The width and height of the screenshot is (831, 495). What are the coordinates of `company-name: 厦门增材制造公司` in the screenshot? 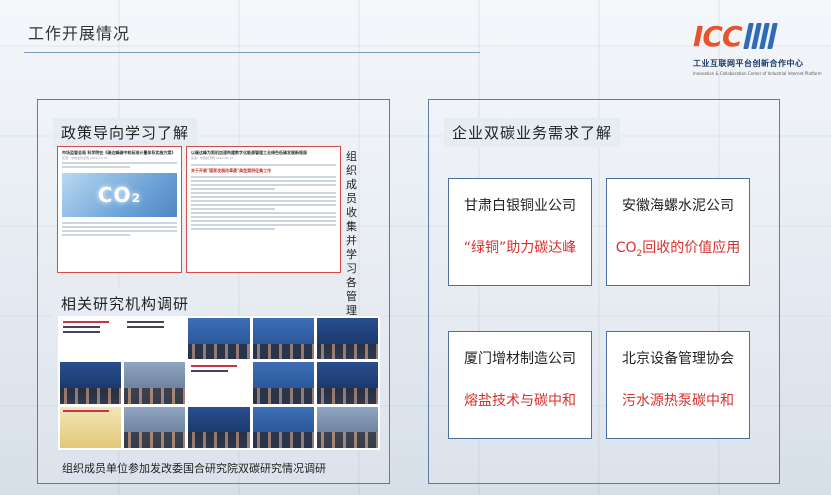 It's located at (520, 359).